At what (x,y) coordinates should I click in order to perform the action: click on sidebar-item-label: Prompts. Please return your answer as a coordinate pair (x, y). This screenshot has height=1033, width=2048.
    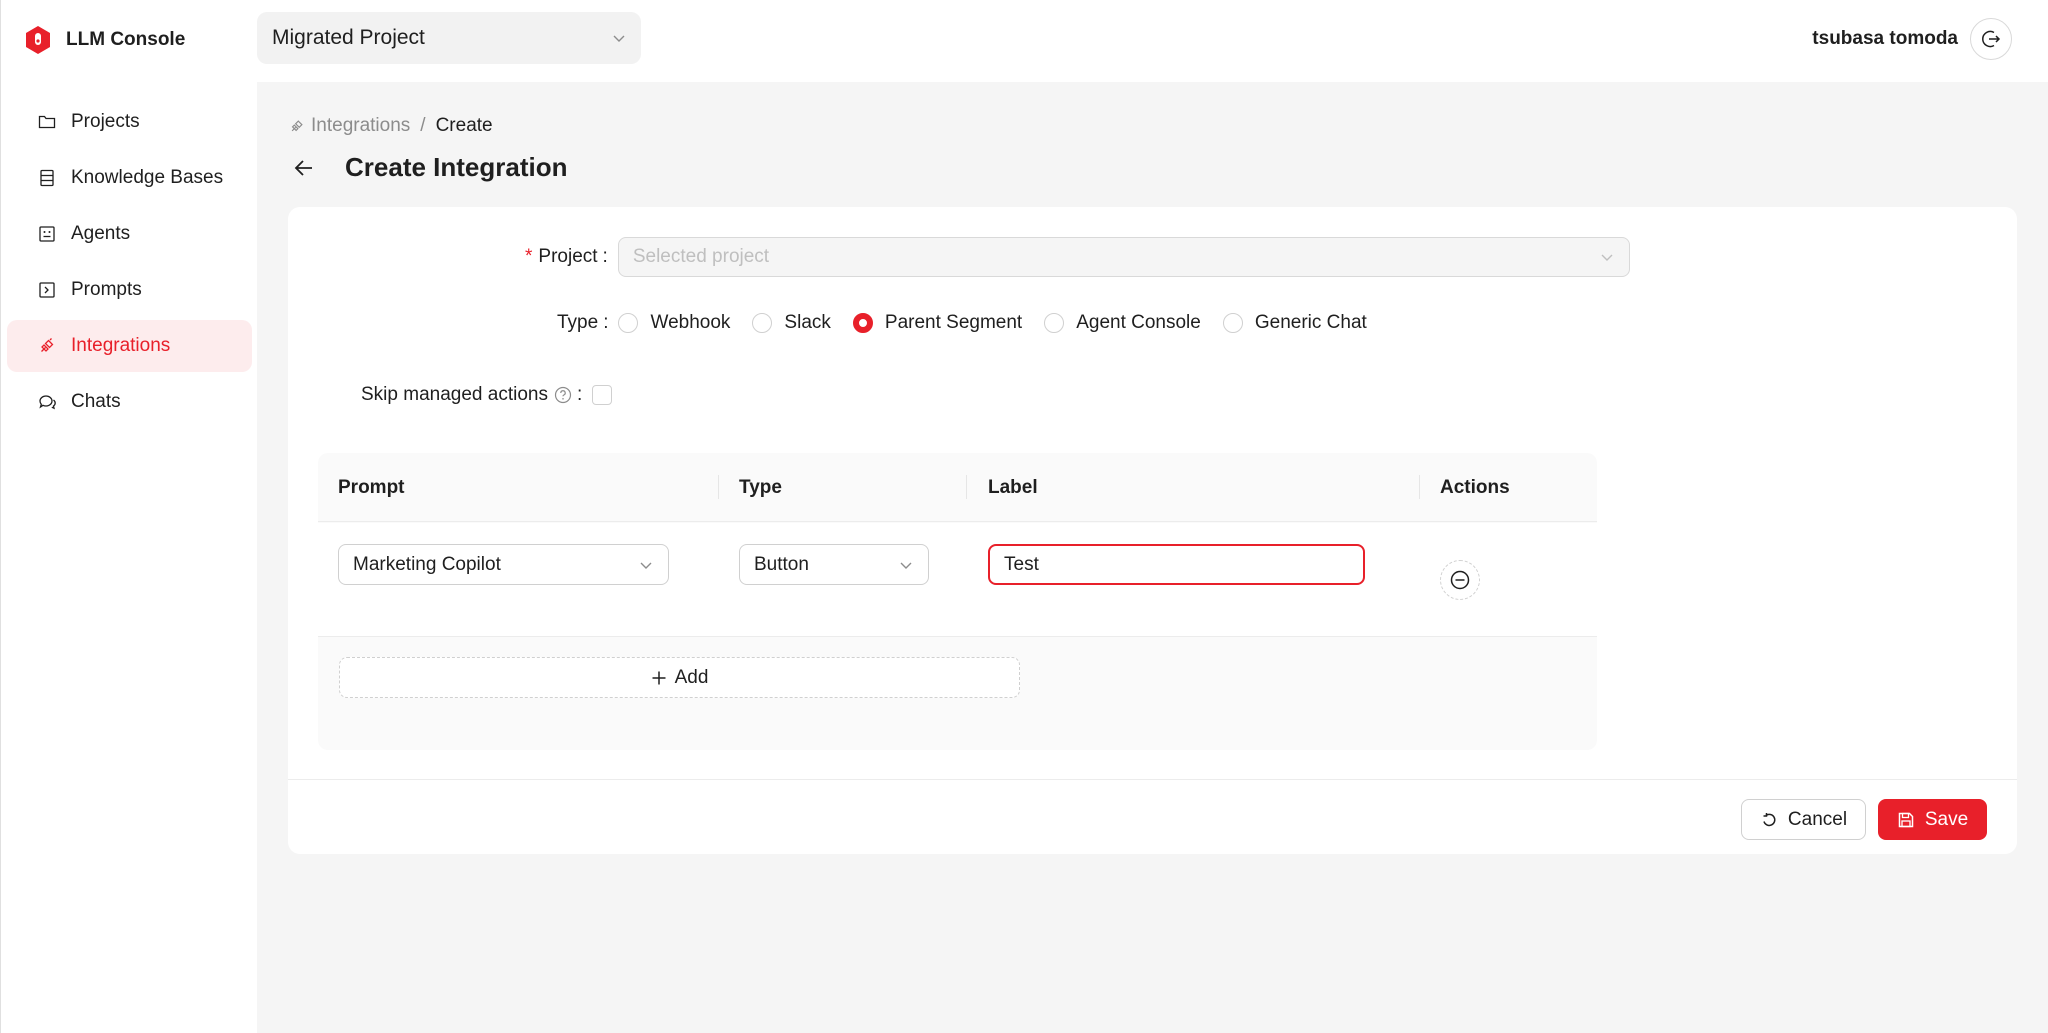
    Looking at the image, I should click on (106, 289).